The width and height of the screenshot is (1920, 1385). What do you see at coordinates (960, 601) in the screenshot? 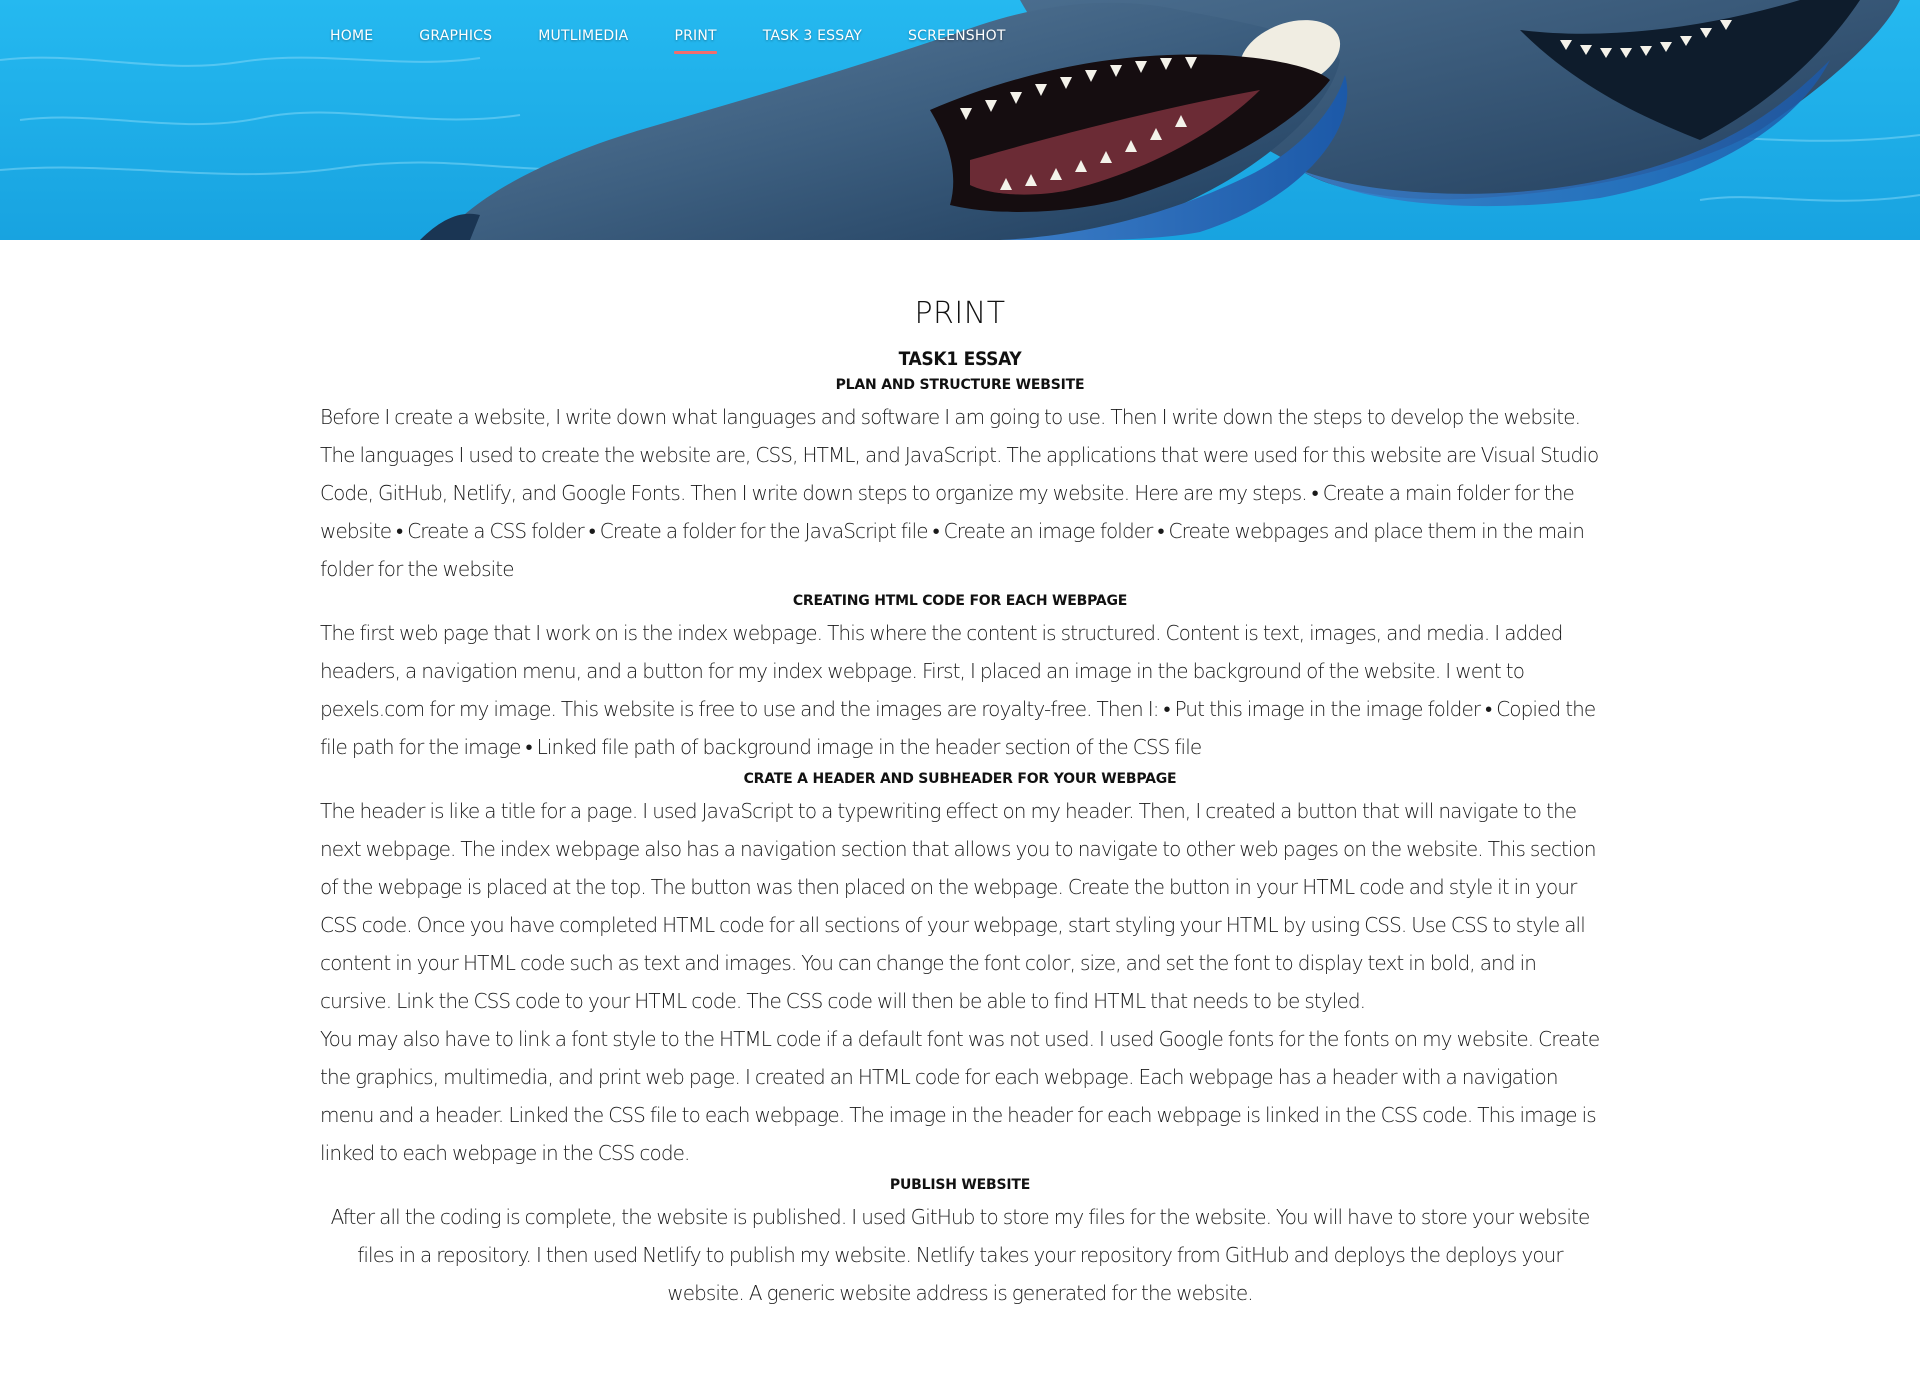
I see `section-heading: CREATING HTML CODE FOR EACH WEBPAGE` at bounding box center [960, 601].